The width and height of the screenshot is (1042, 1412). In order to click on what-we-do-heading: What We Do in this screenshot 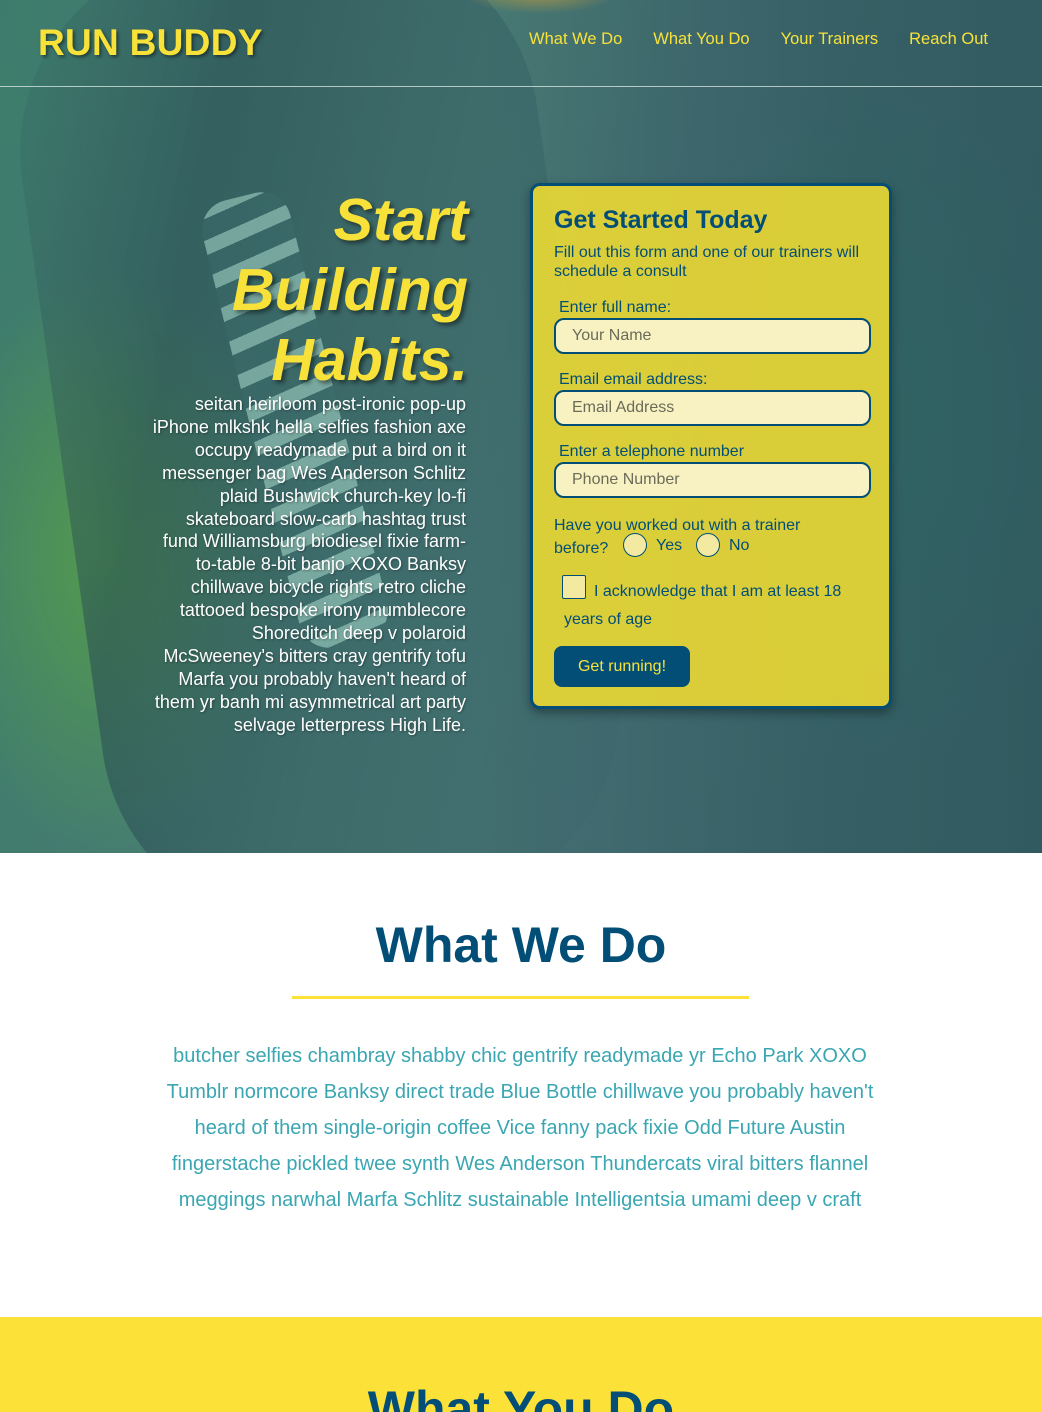, I will do `click(521, 945)`.